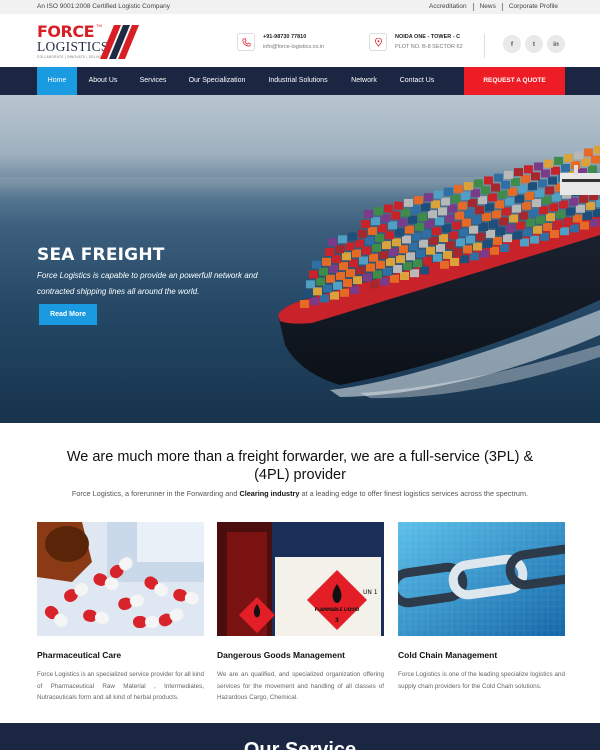 The image size is (600, 750). Describe the element at coordinates (300, 744) in the screenshot. I see `services-title: Our Service` at that location.